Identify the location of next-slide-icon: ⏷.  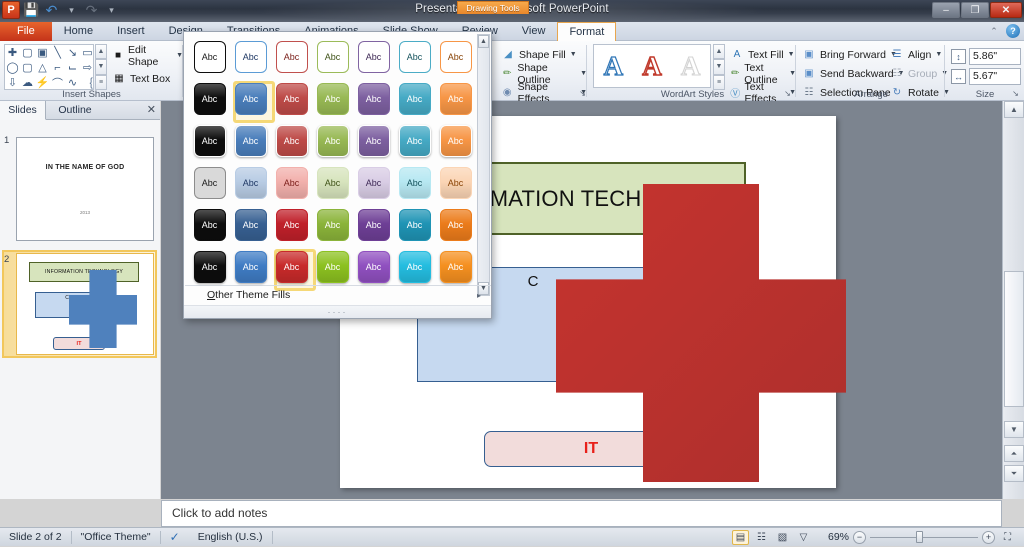
(1014, 473).